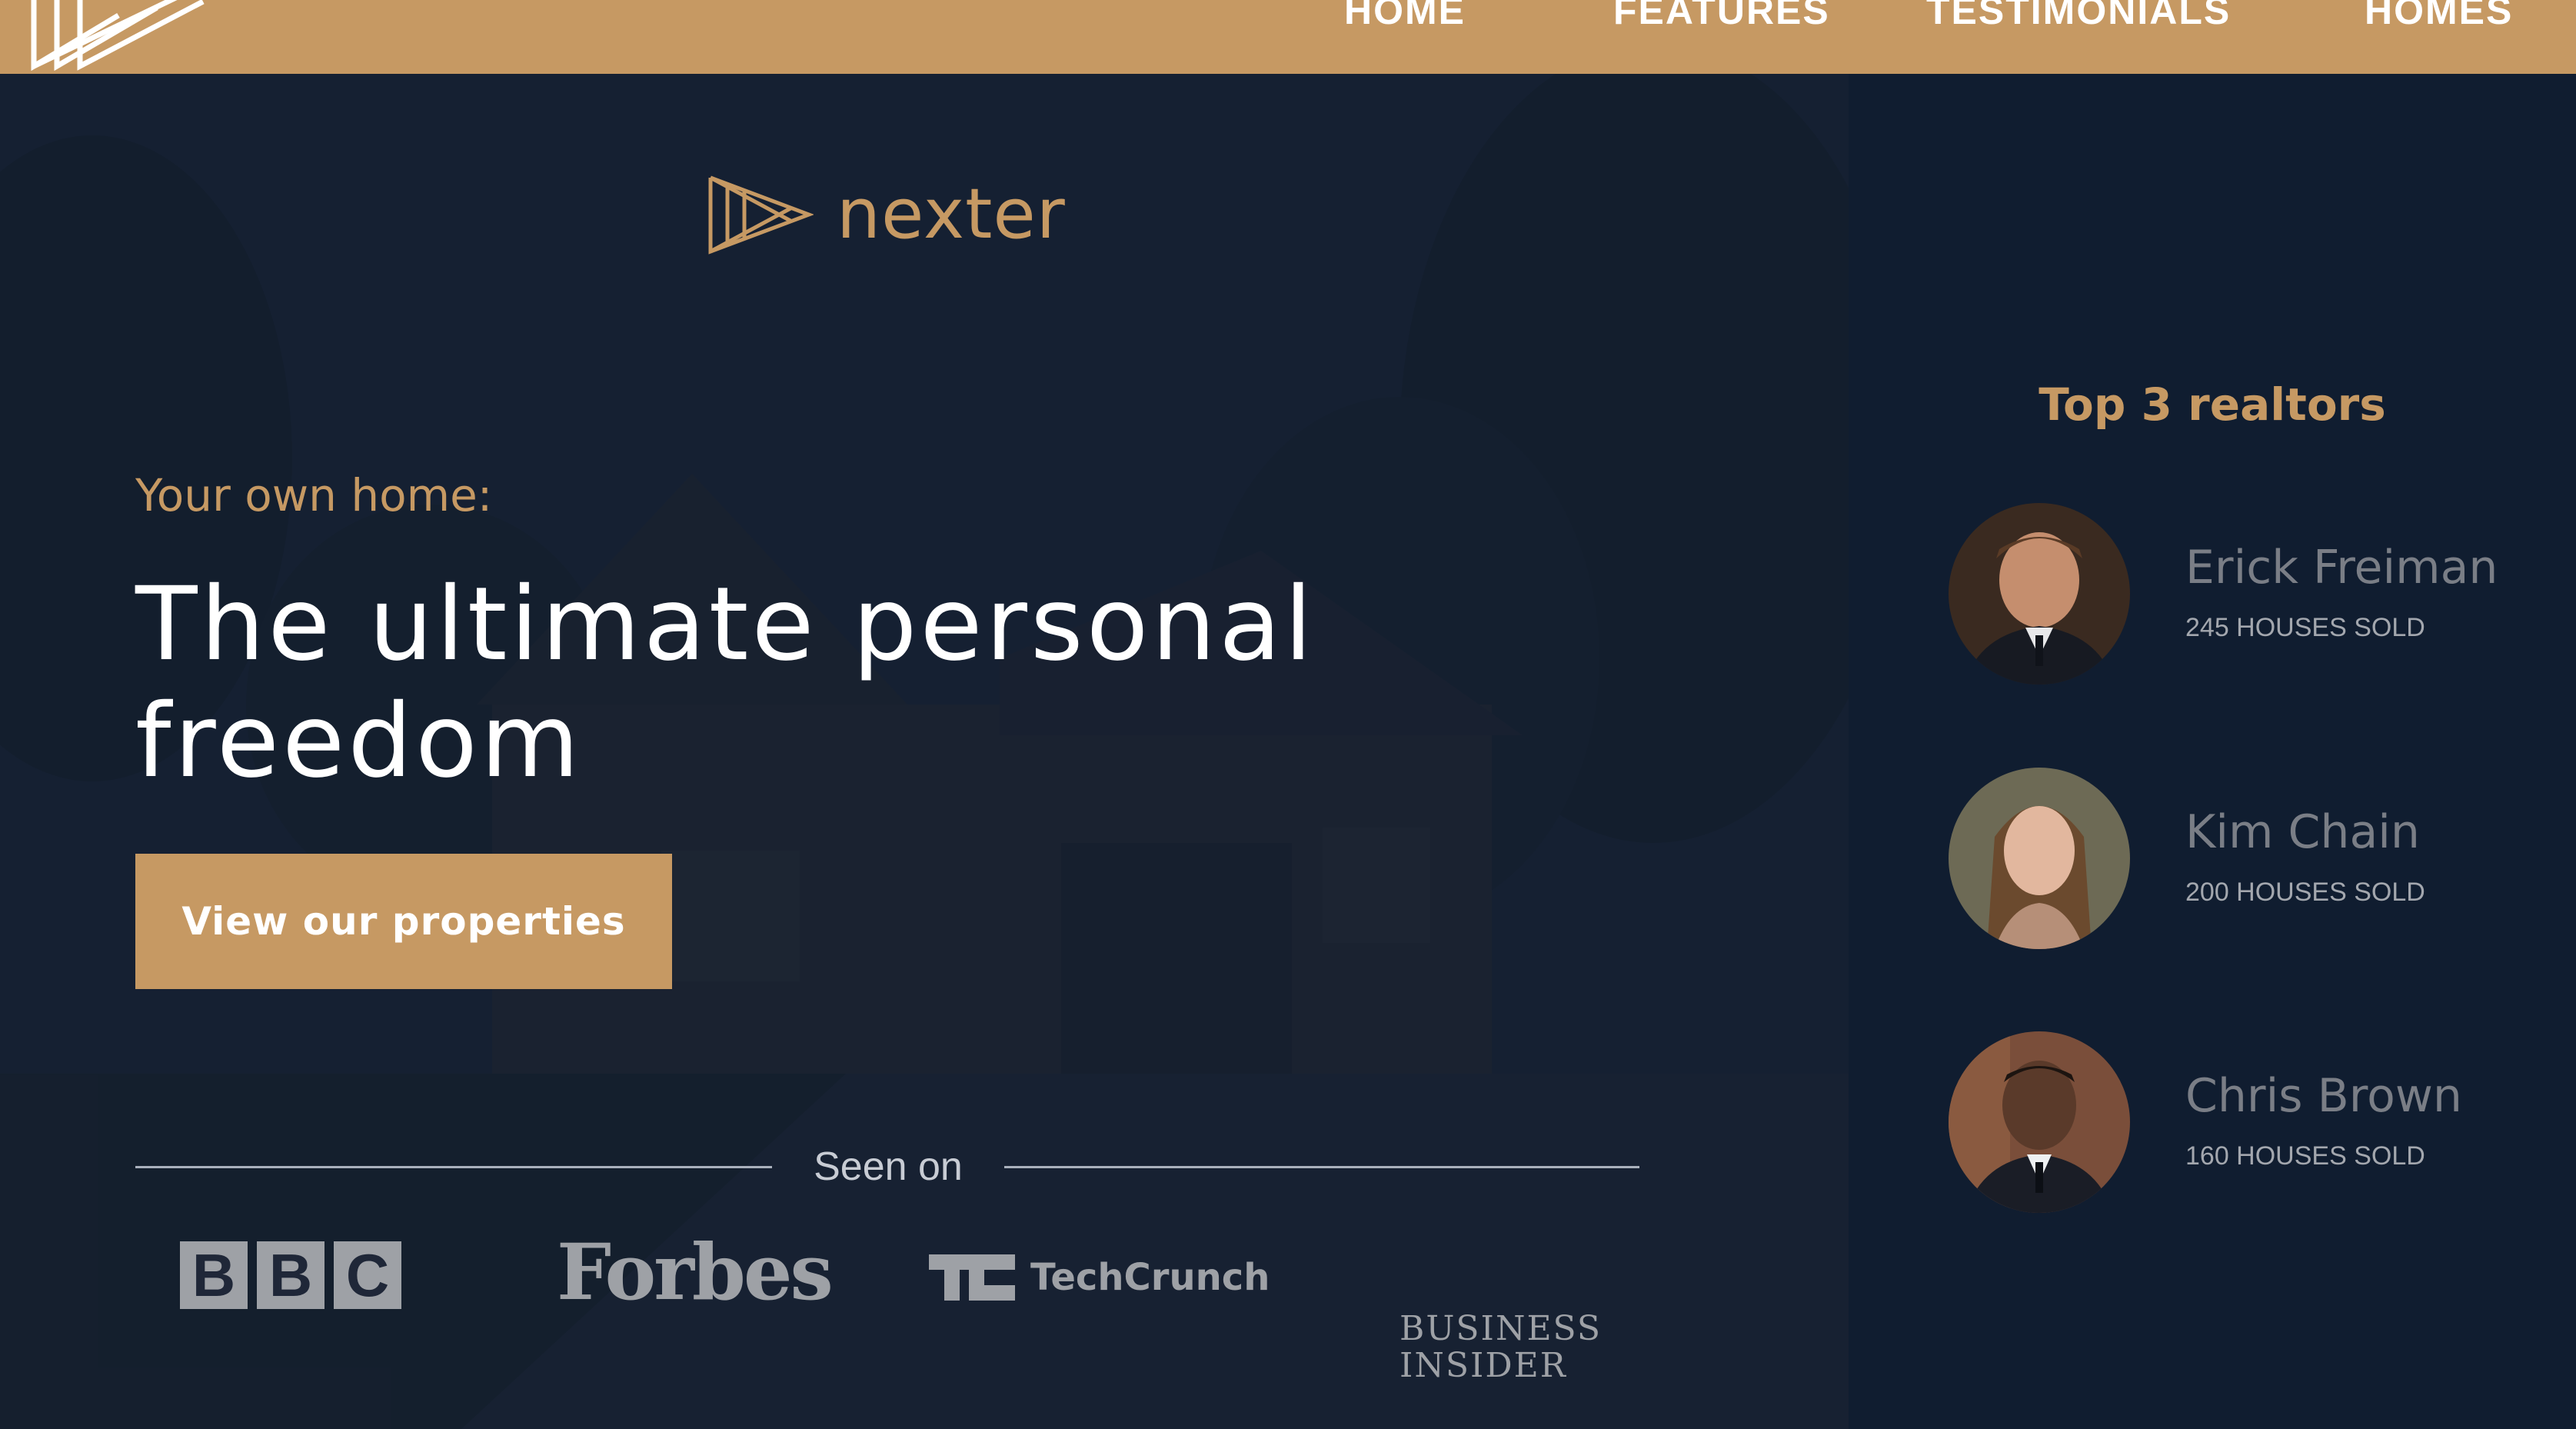 The width and height of the screenshot is (2576, 1429). Describe the element at coordinates (725, 683) in the screenshot. I see `hero-title: The ultimate personal freedom` at that location.